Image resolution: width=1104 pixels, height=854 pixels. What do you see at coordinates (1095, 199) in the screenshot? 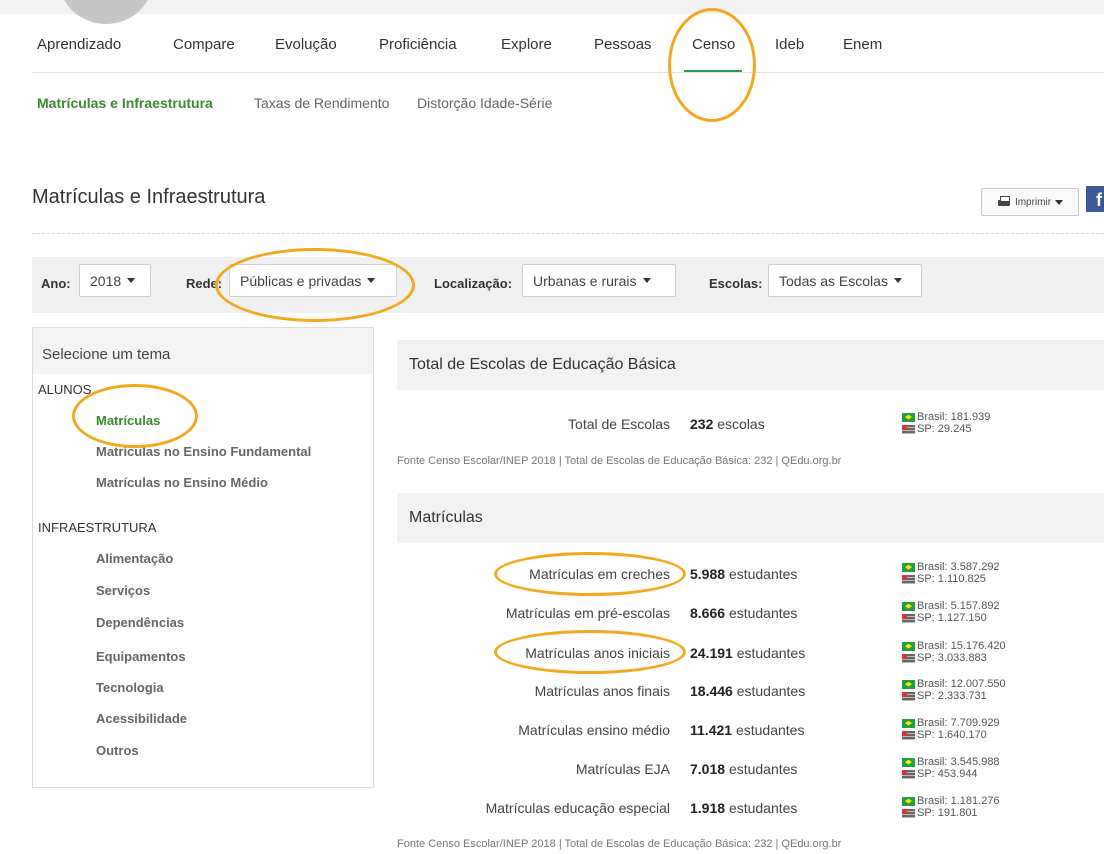
I see `facebook-icon: f` at bounding box center [1095, 199].